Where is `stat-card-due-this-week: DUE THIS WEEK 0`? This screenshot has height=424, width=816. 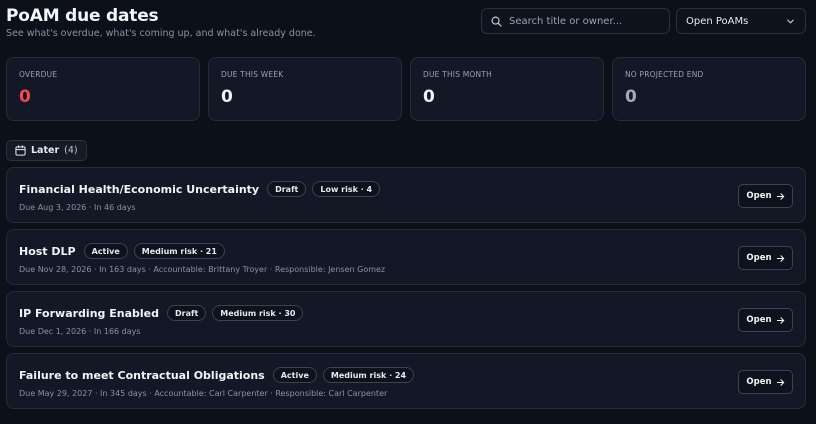 stat-card-due-this-week: DUE THIS WEEK 0 is located at coordinates (305, 89).